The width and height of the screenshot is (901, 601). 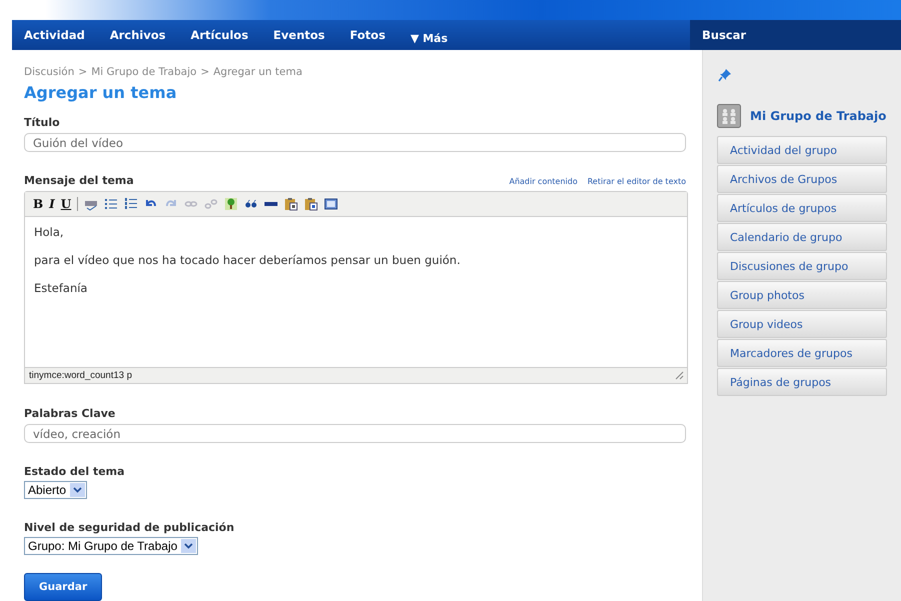 What do you see at coordinates (66, 204) in the screenshot?
I see `underline-button: U` at bounding box center [66, 204].